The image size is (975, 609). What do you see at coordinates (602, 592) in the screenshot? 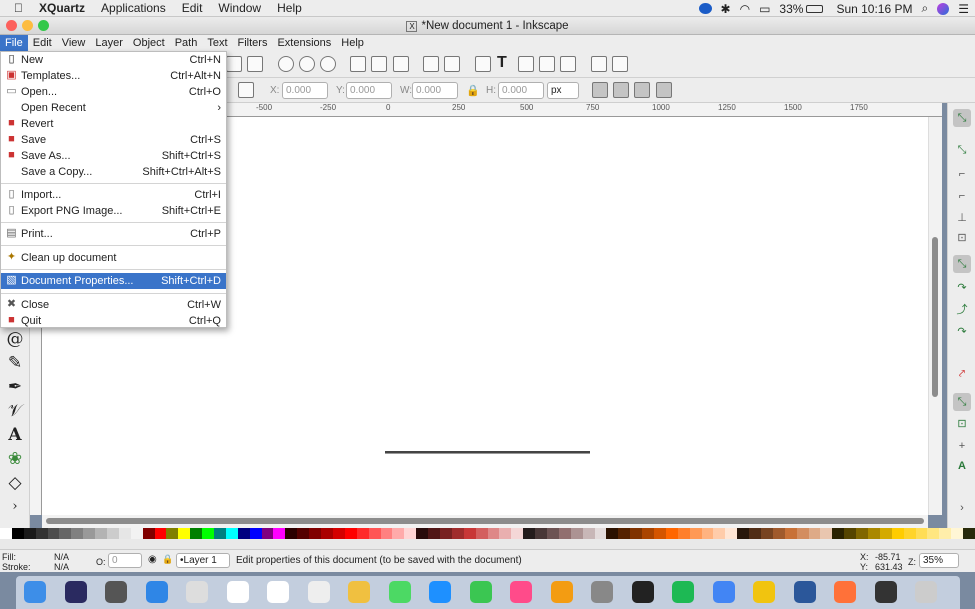
I see `dock-system-preferences-icon` at bounding box center [602, 592].